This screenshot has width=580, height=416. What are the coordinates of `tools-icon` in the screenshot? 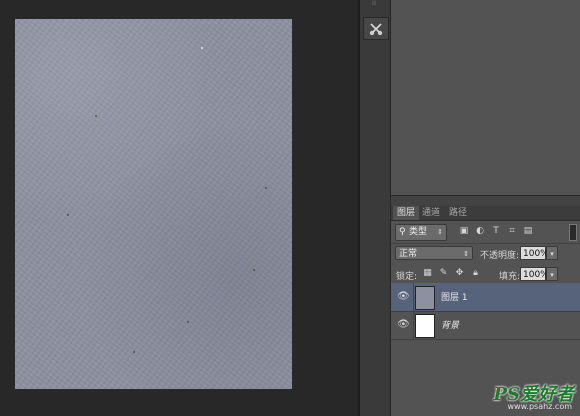 It's located at (376, 28).